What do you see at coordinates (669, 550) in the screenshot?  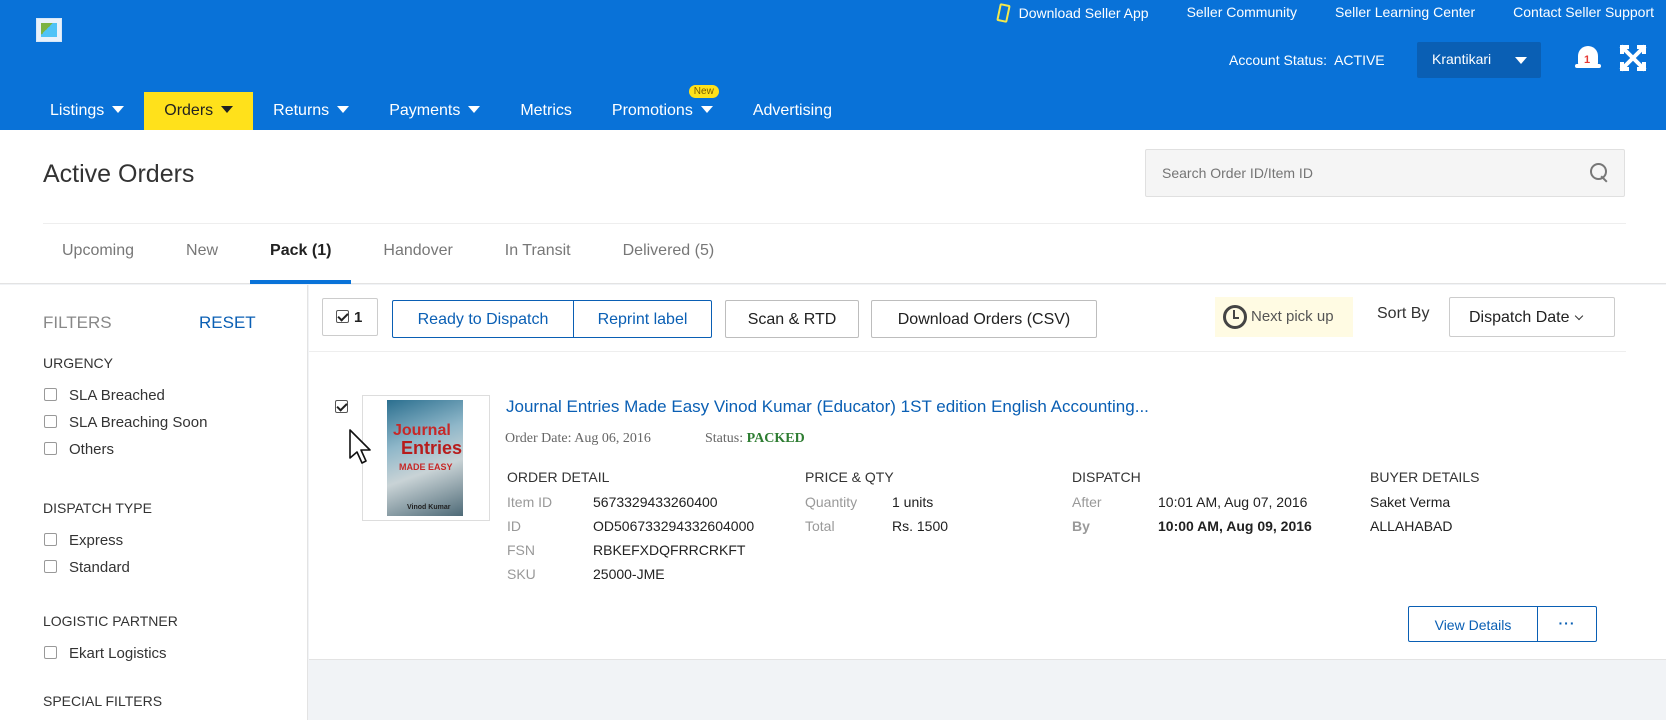 I see `fsn: RBKEFXDQFRRCRKFT` at bounding box center [669, 550].